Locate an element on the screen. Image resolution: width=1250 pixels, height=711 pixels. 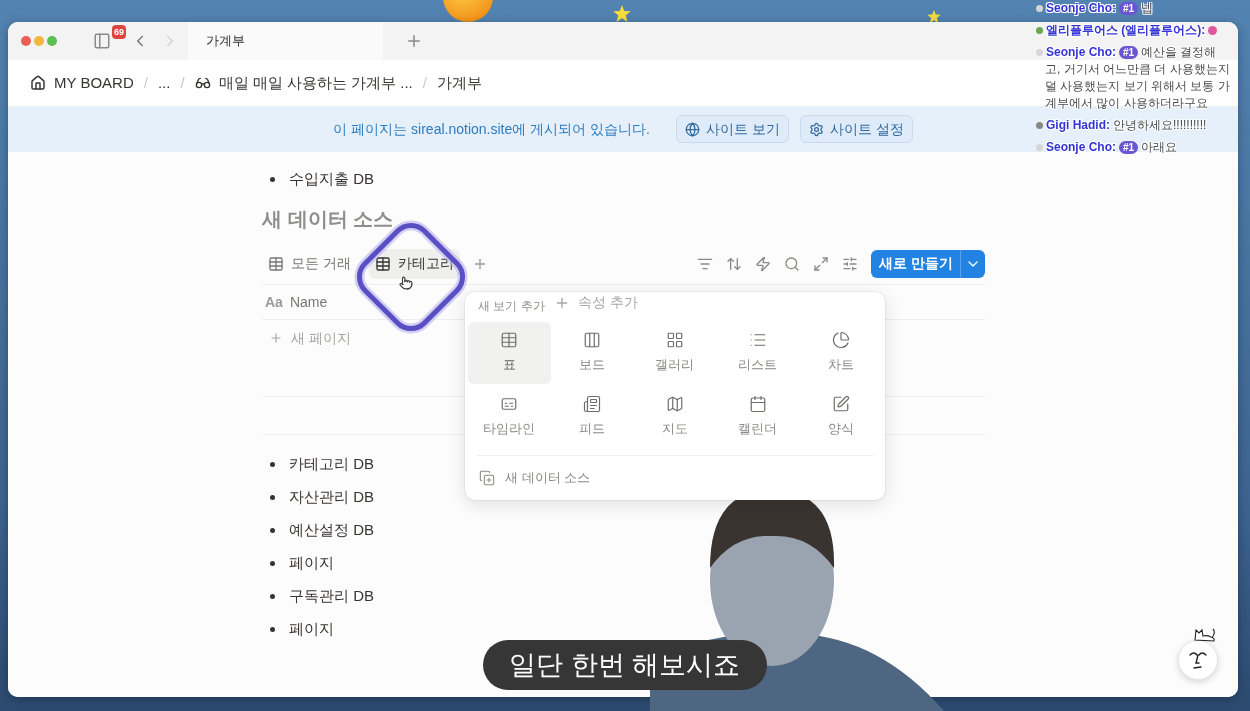
breadcrumb-link: MY BOARD is located at coordinates (82, 83).